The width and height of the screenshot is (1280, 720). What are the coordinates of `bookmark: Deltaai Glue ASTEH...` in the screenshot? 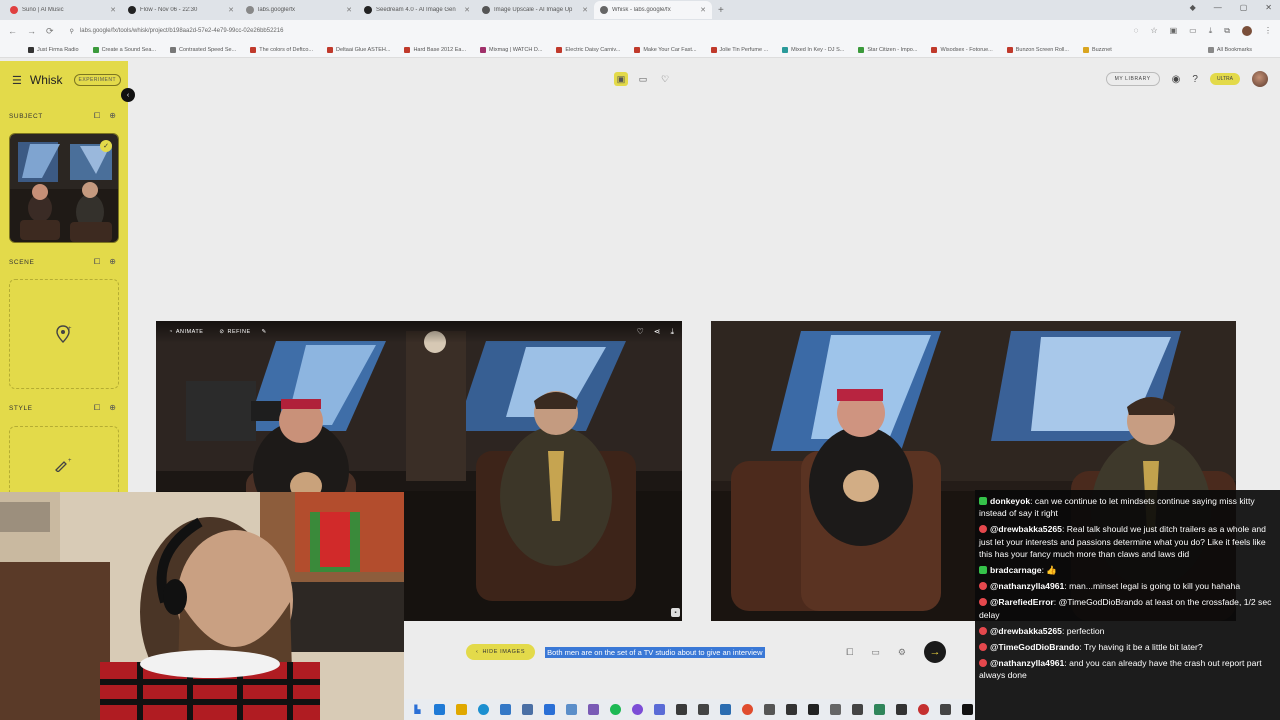 It's located at (358, 49).